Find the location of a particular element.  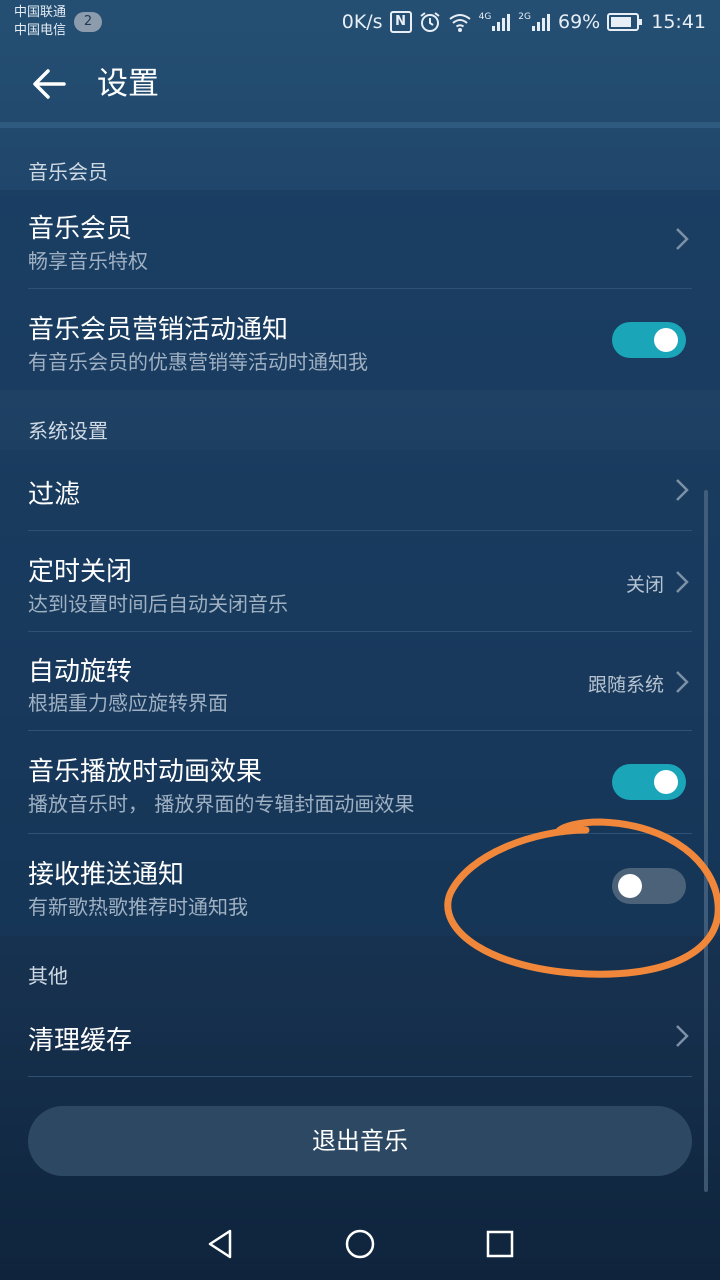

setting-row-clear-cache: 清理缓存 is located at coordinates (360, 1036).